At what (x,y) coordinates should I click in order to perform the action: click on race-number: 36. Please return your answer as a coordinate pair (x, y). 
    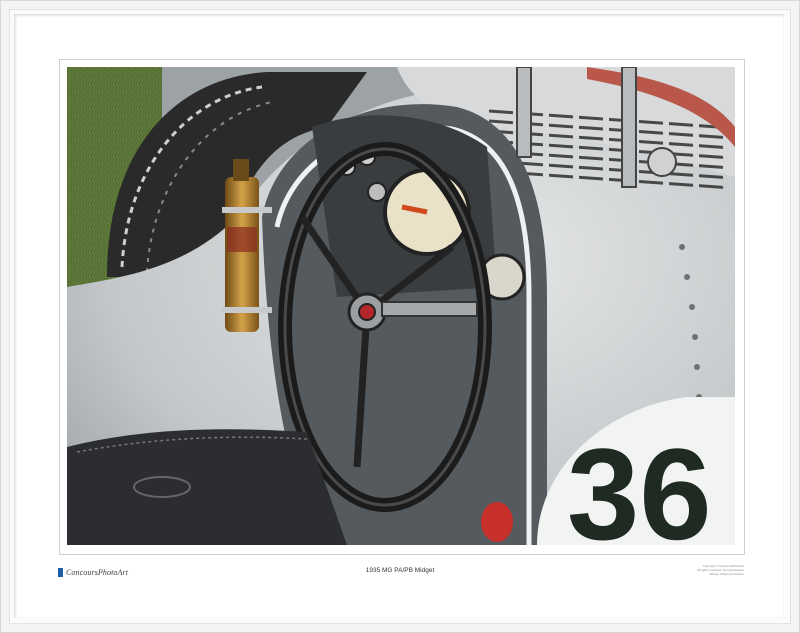
    Looking at the image, I should click on (639, 483).